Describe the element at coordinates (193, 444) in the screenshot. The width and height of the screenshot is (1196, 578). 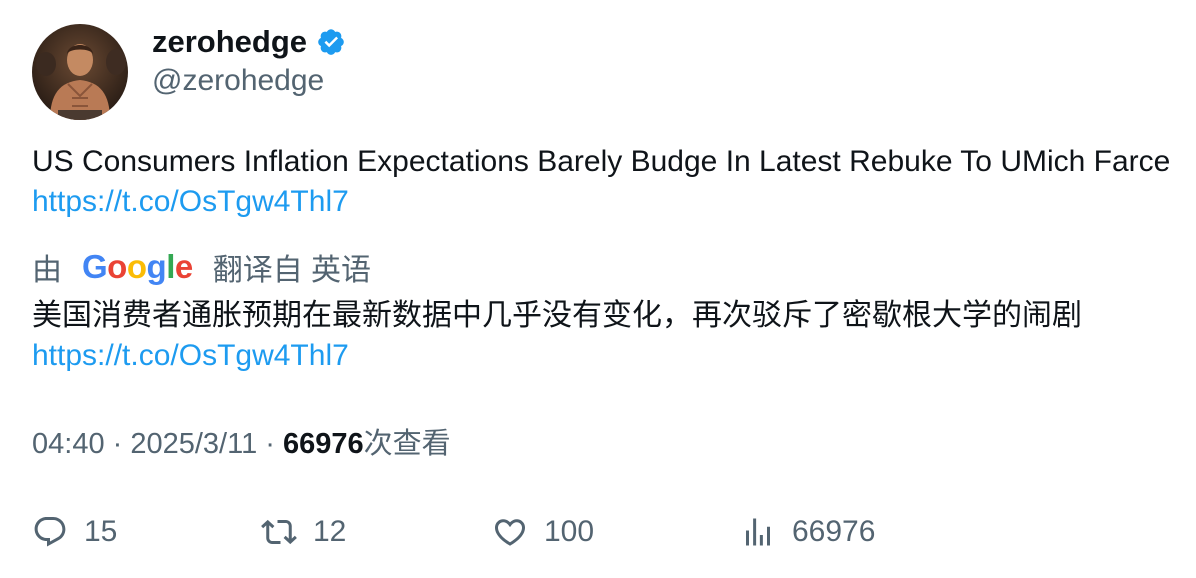
I see `tweet-date: 2025/3/11` at that location.